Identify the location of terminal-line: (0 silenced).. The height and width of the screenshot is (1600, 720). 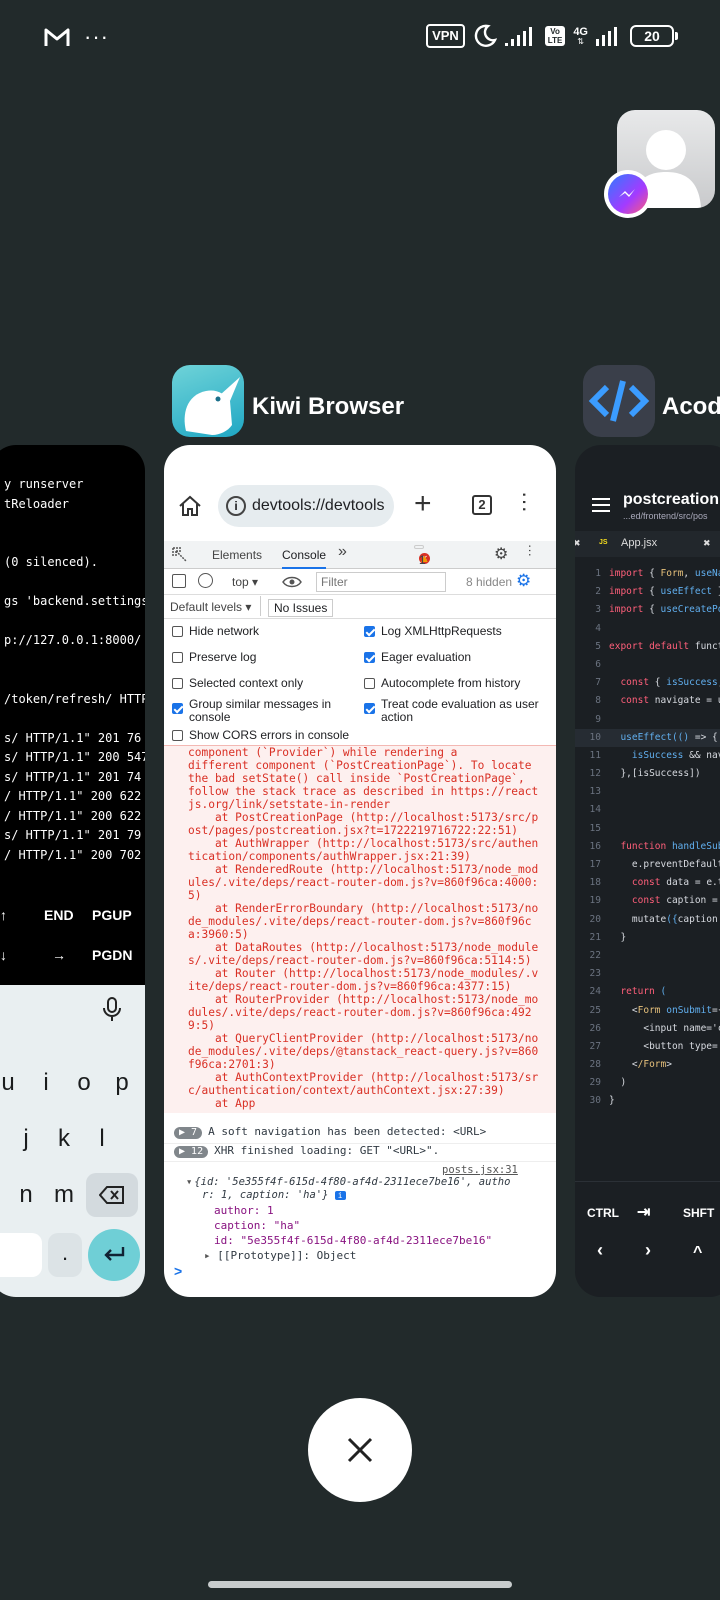
(51, 562).